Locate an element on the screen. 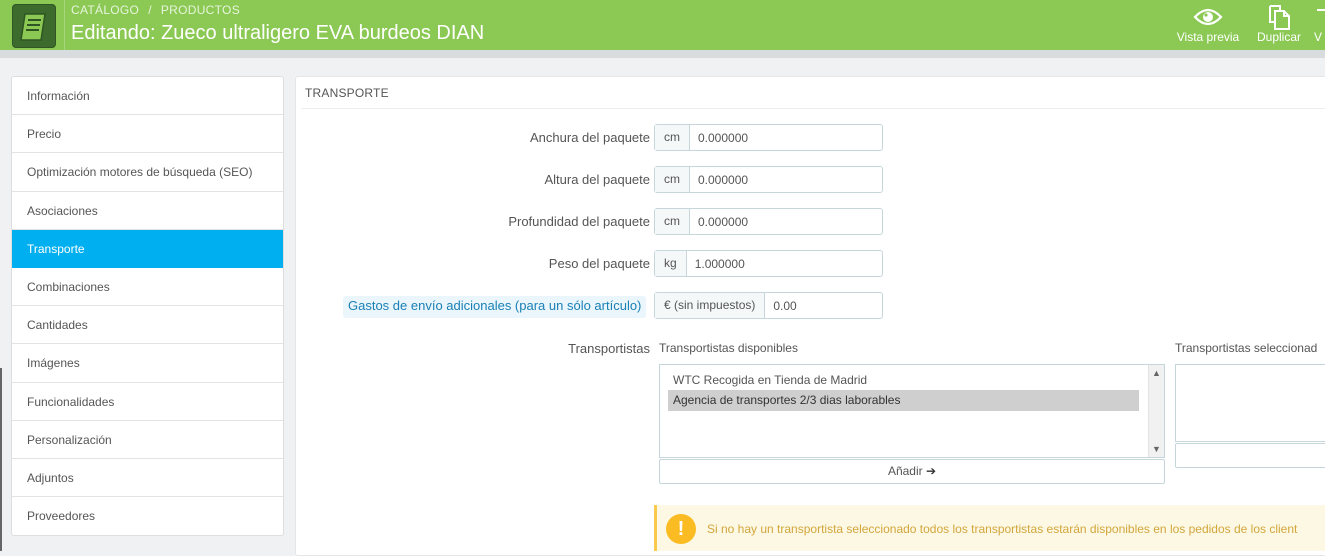  depth-label: Profundidad del paquete is located at coordinates (579, 221).